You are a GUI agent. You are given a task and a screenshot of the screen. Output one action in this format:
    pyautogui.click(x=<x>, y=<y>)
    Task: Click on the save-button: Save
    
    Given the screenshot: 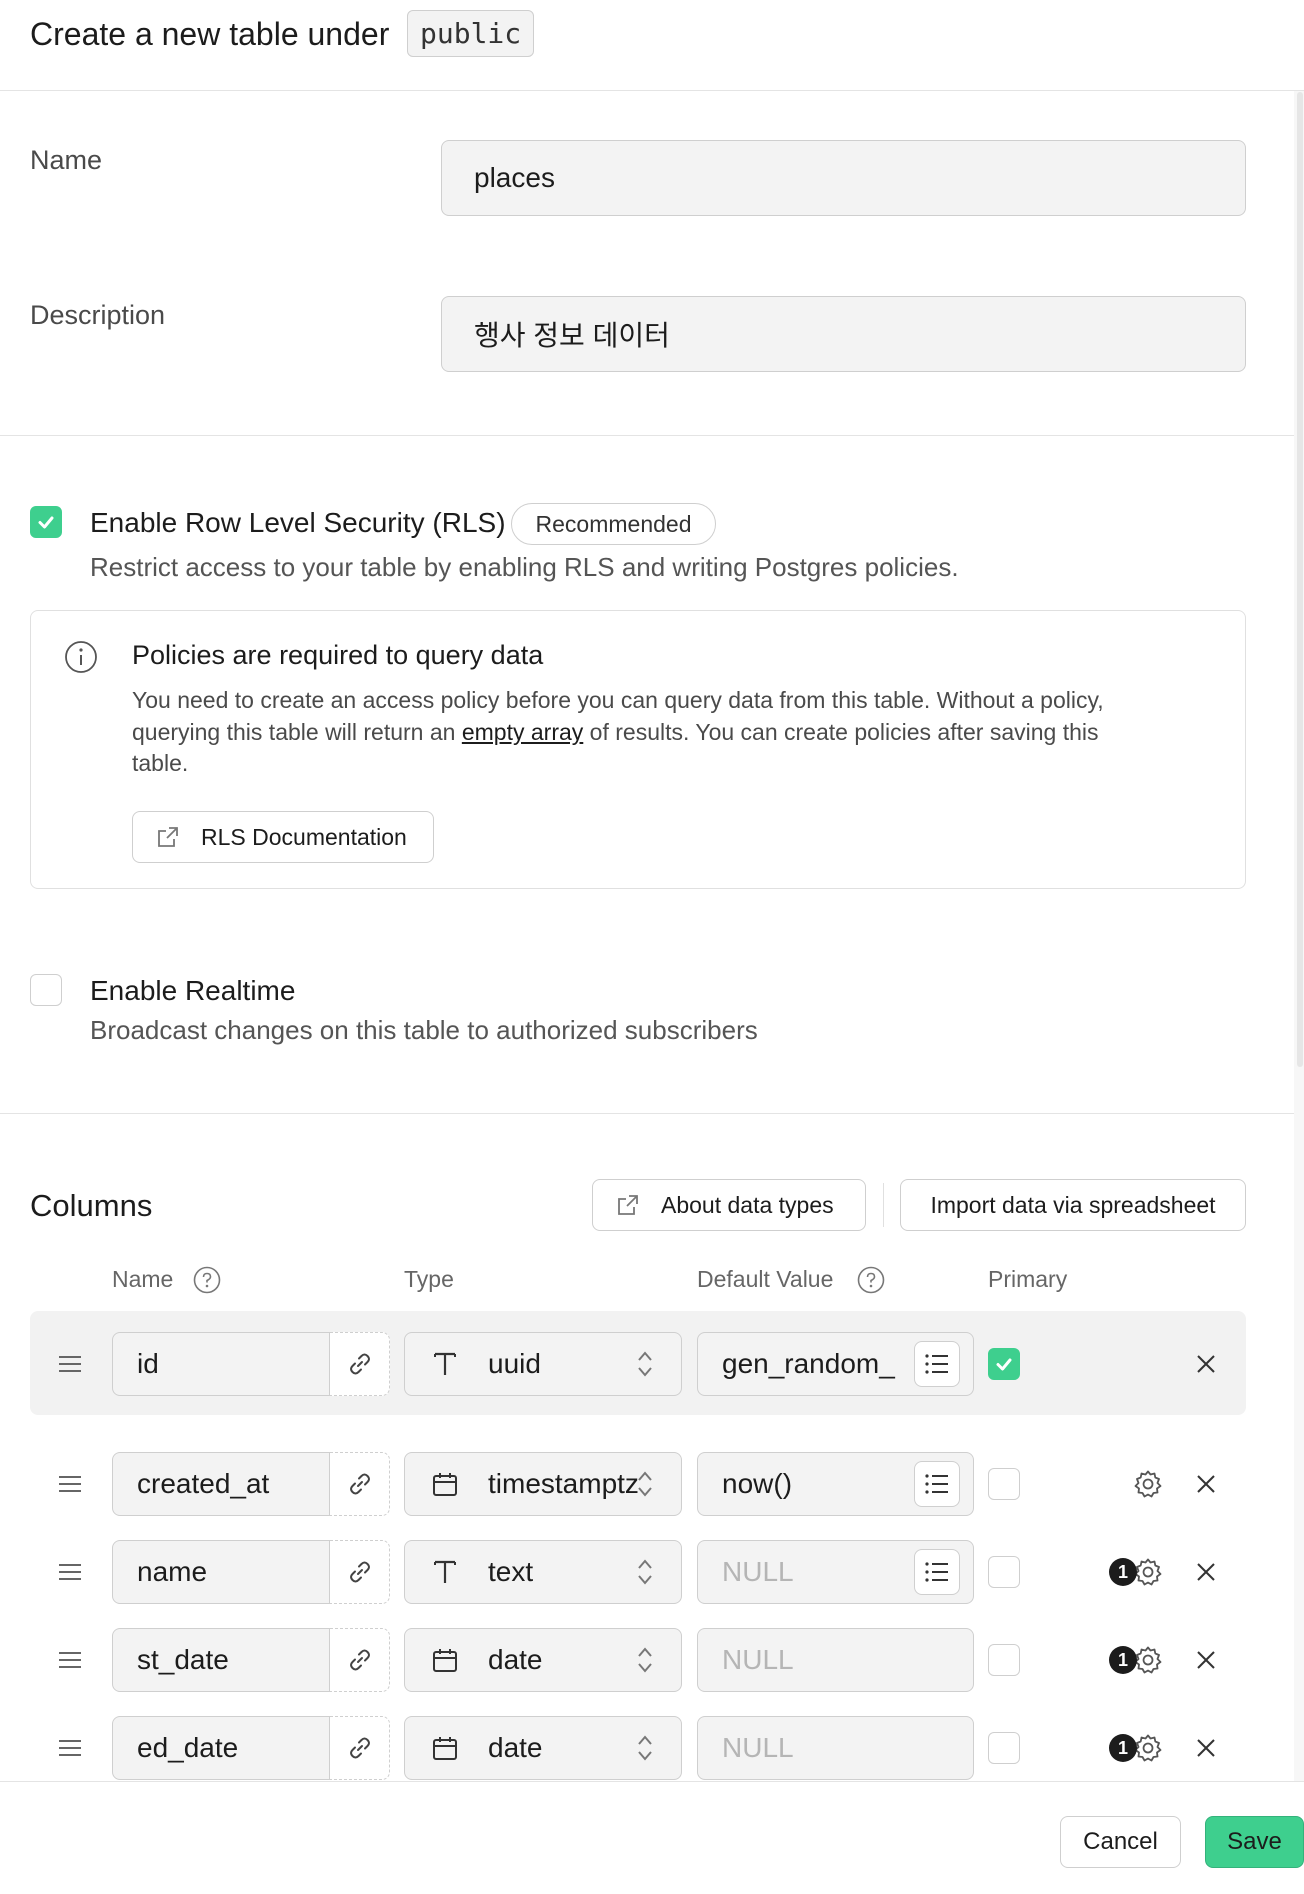 What is the action you would take?
    pyautogui.click(x=1254, y=1842)
    